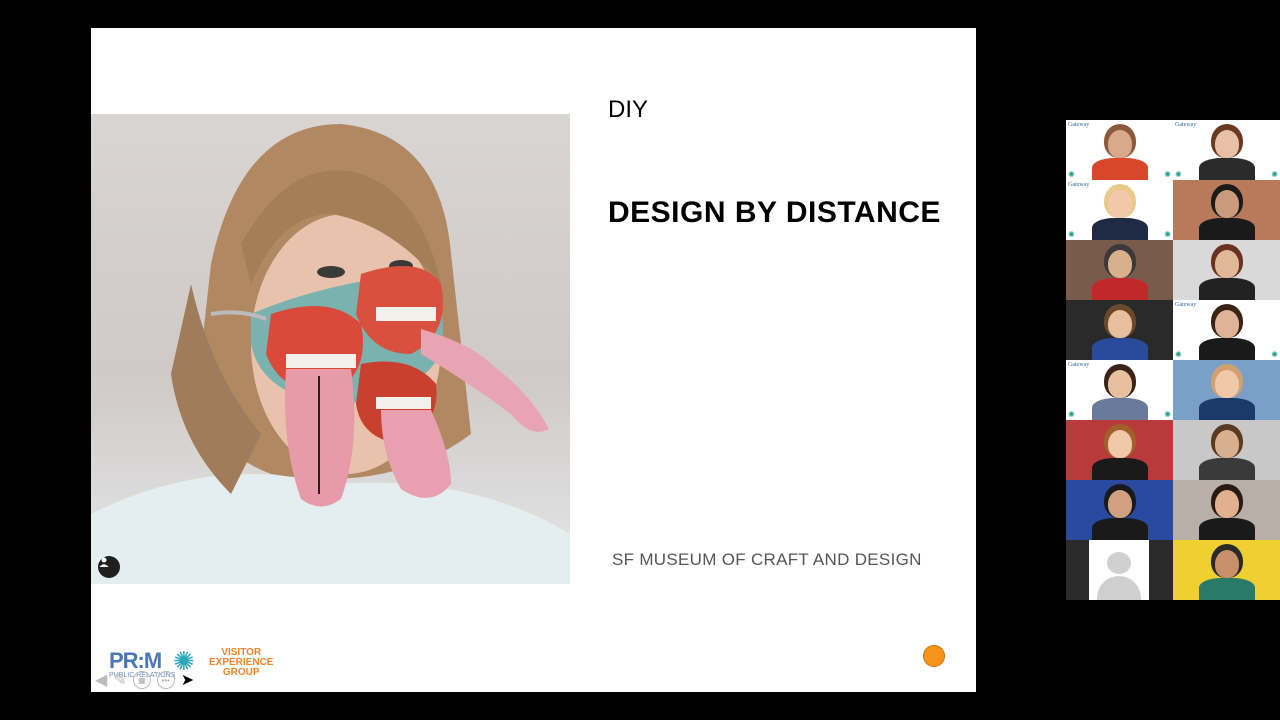  I want to click on slide-credit: SF MUSEUM OF CRAFT AND DESIGN, so click(767, 559).